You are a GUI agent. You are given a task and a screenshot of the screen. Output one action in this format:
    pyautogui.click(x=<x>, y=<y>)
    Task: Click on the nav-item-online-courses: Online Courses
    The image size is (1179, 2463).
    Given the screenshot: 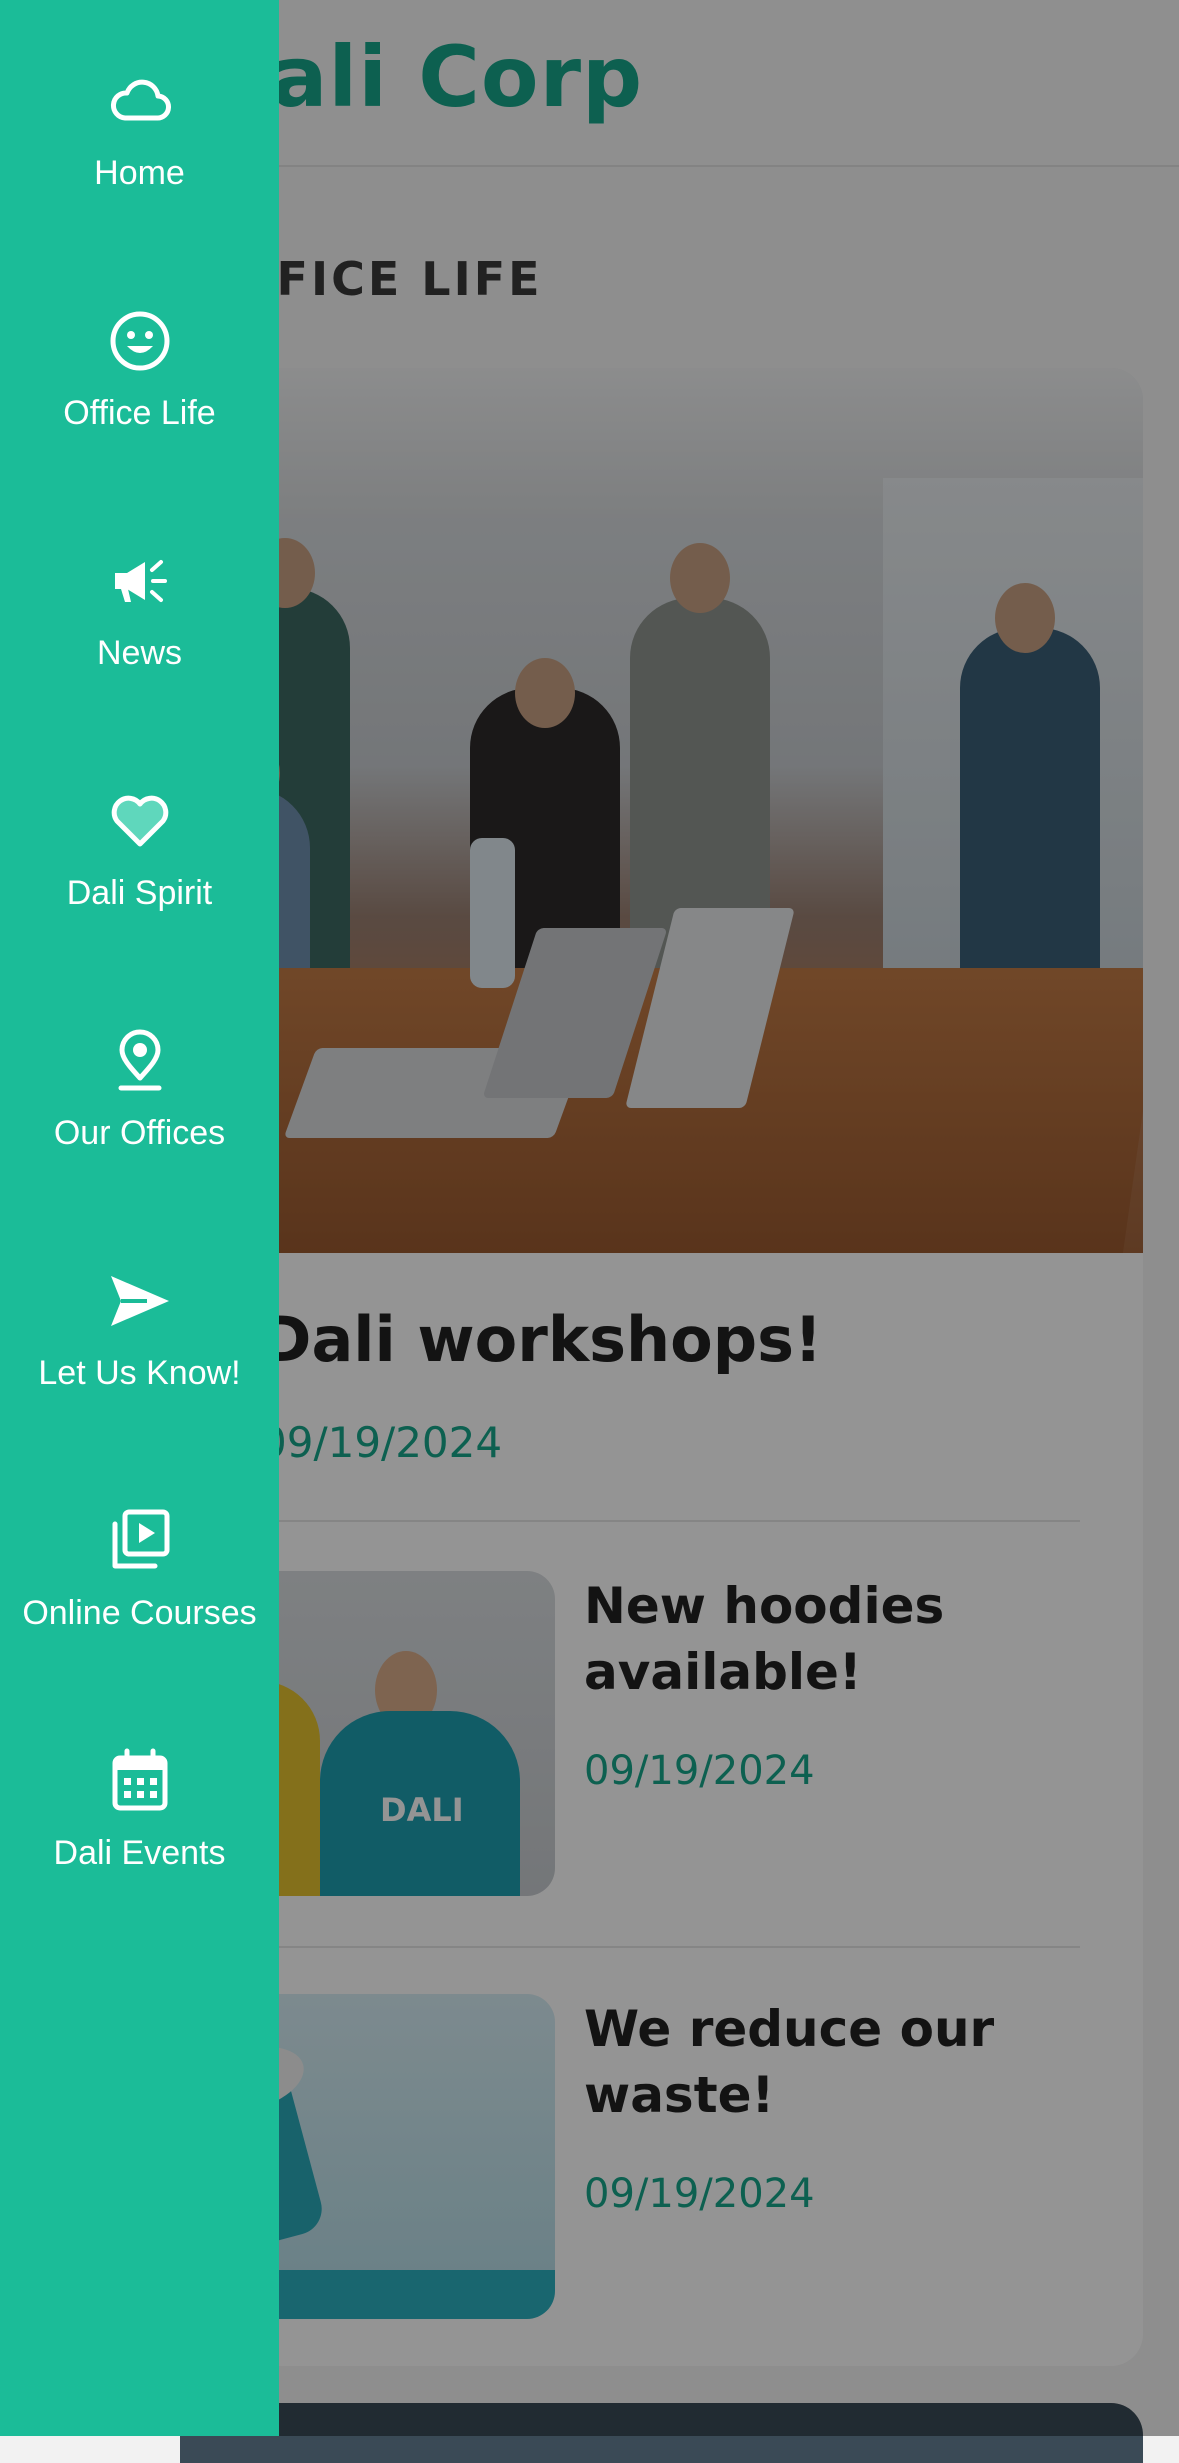 What is the action you would take?
    pyautogui.click(x=139, y=1608)
    